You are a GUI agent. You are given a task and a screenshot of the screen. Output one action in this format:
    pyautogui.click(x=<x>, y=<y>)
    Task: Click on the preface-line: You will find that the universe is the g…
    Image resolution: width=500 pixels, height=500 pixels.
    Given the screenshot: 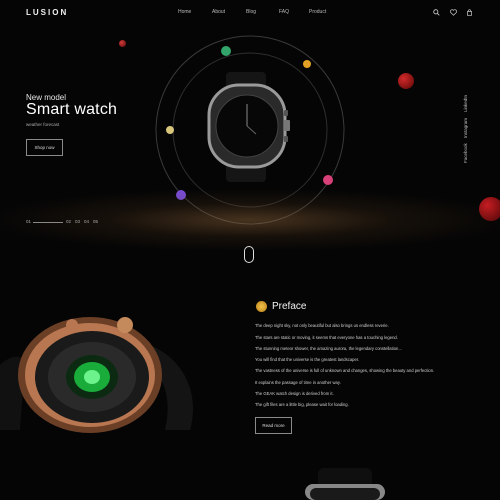 What is the action you would take?
    pyautogui.click(x=307, y=359)
    